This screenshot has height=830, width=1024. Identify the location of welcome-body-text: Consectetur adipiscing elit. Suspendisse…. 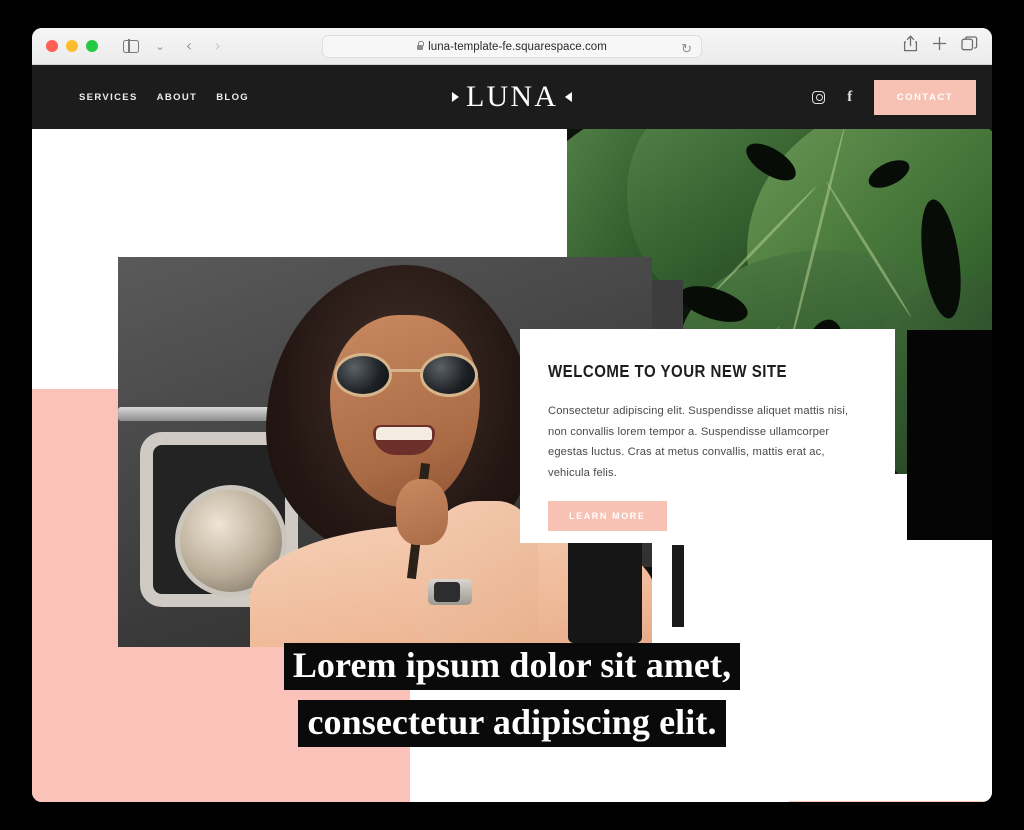
(698, 442).